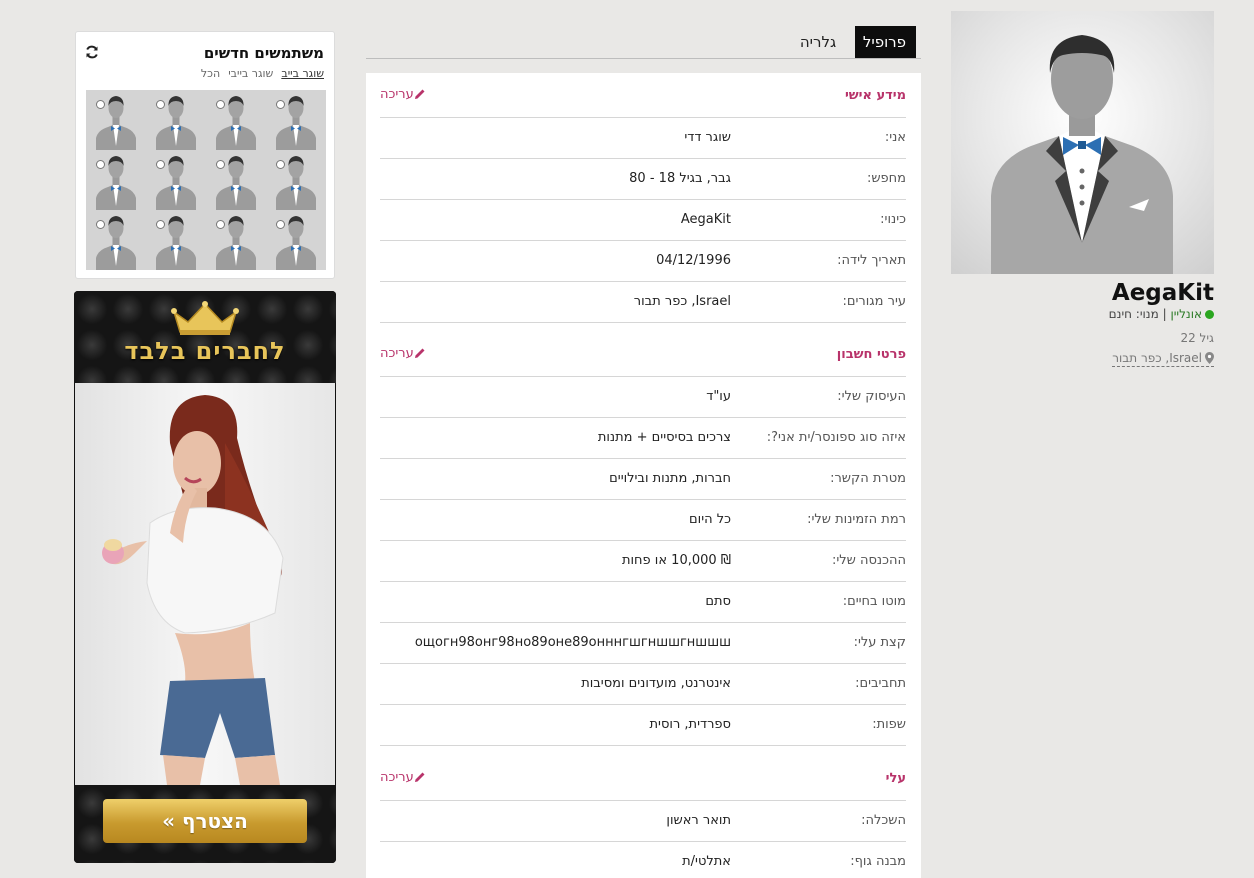  I want to click on members-only-banner: לחברים בלבד הצטרף », so click(205, 577).